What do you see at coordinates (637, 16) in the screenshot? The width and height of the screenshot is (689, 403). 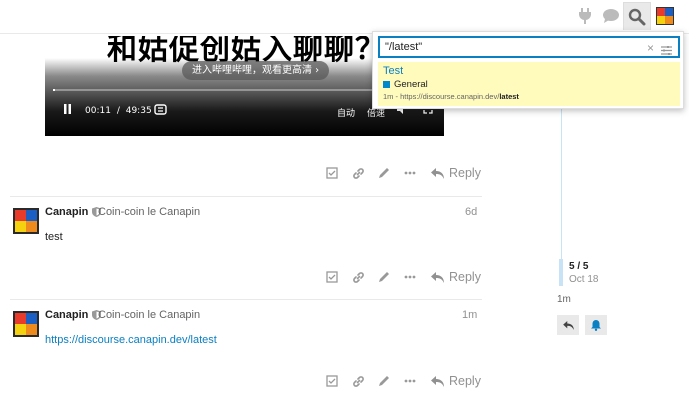 I see `search-icon` at bounding box center [637, 16].